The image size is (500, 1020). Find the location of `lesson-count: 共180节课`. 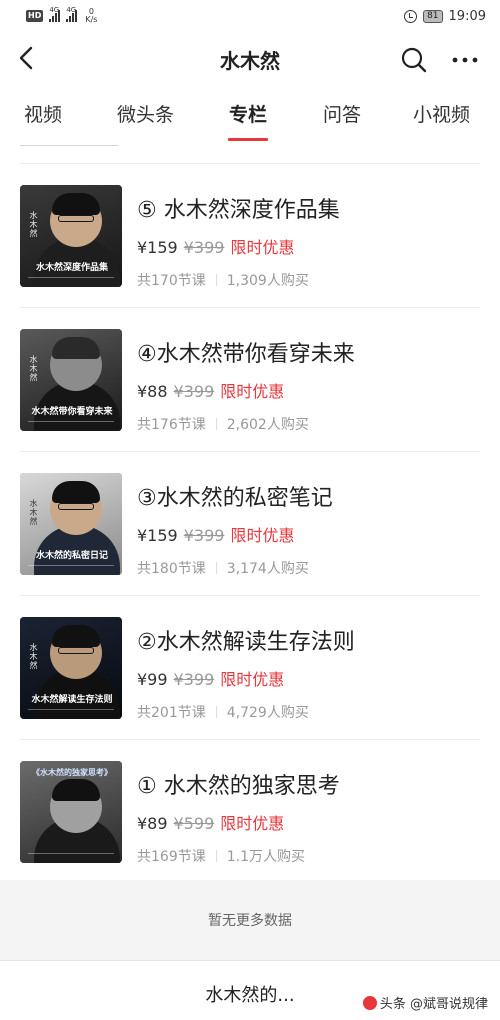

lesson-count: 共180节课 is located at coordinates (171, 569).